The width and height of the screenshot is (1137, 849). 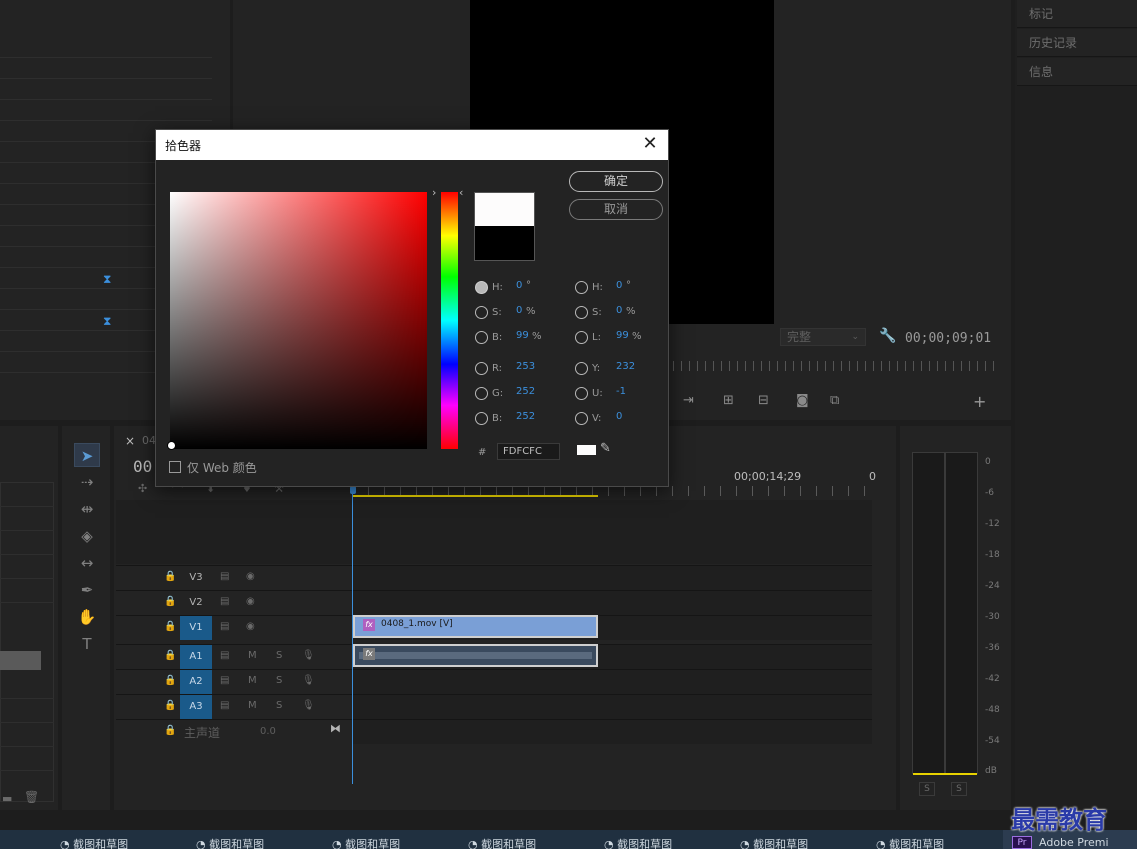 I want to click on radio-hsb-h, so click(x=481, y=287).